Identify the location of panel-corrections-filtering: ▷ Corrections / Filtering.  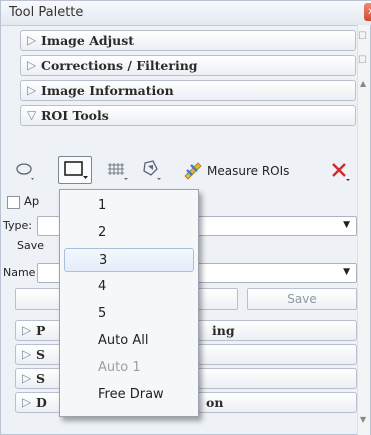
(188, 65).